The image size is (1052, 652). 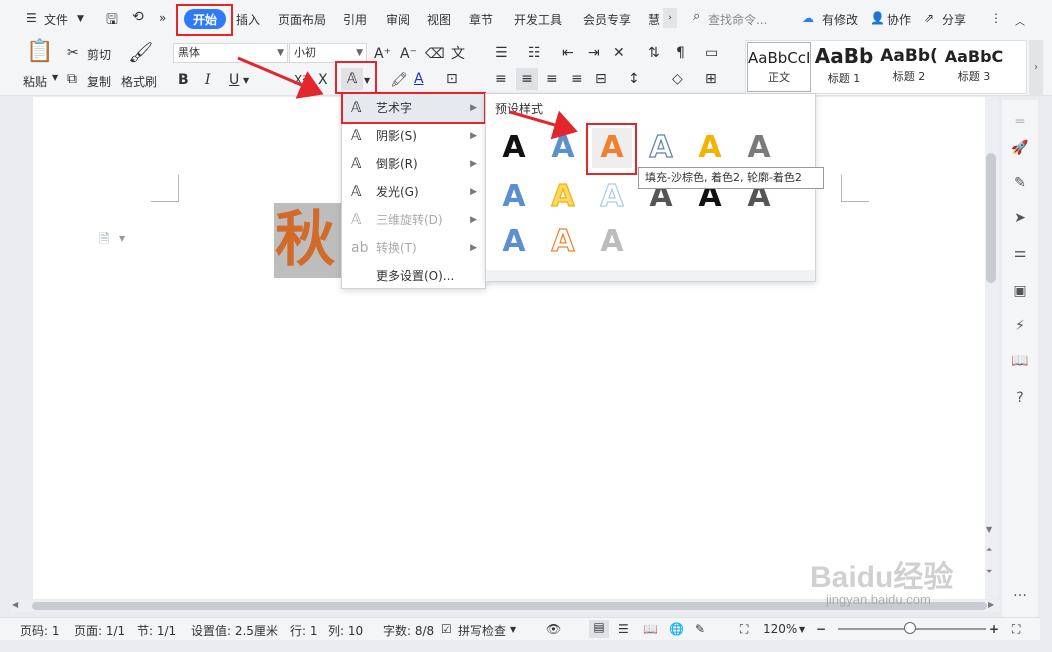 I want to click on arrow-to-text-effect, so click(x=280, y=77).